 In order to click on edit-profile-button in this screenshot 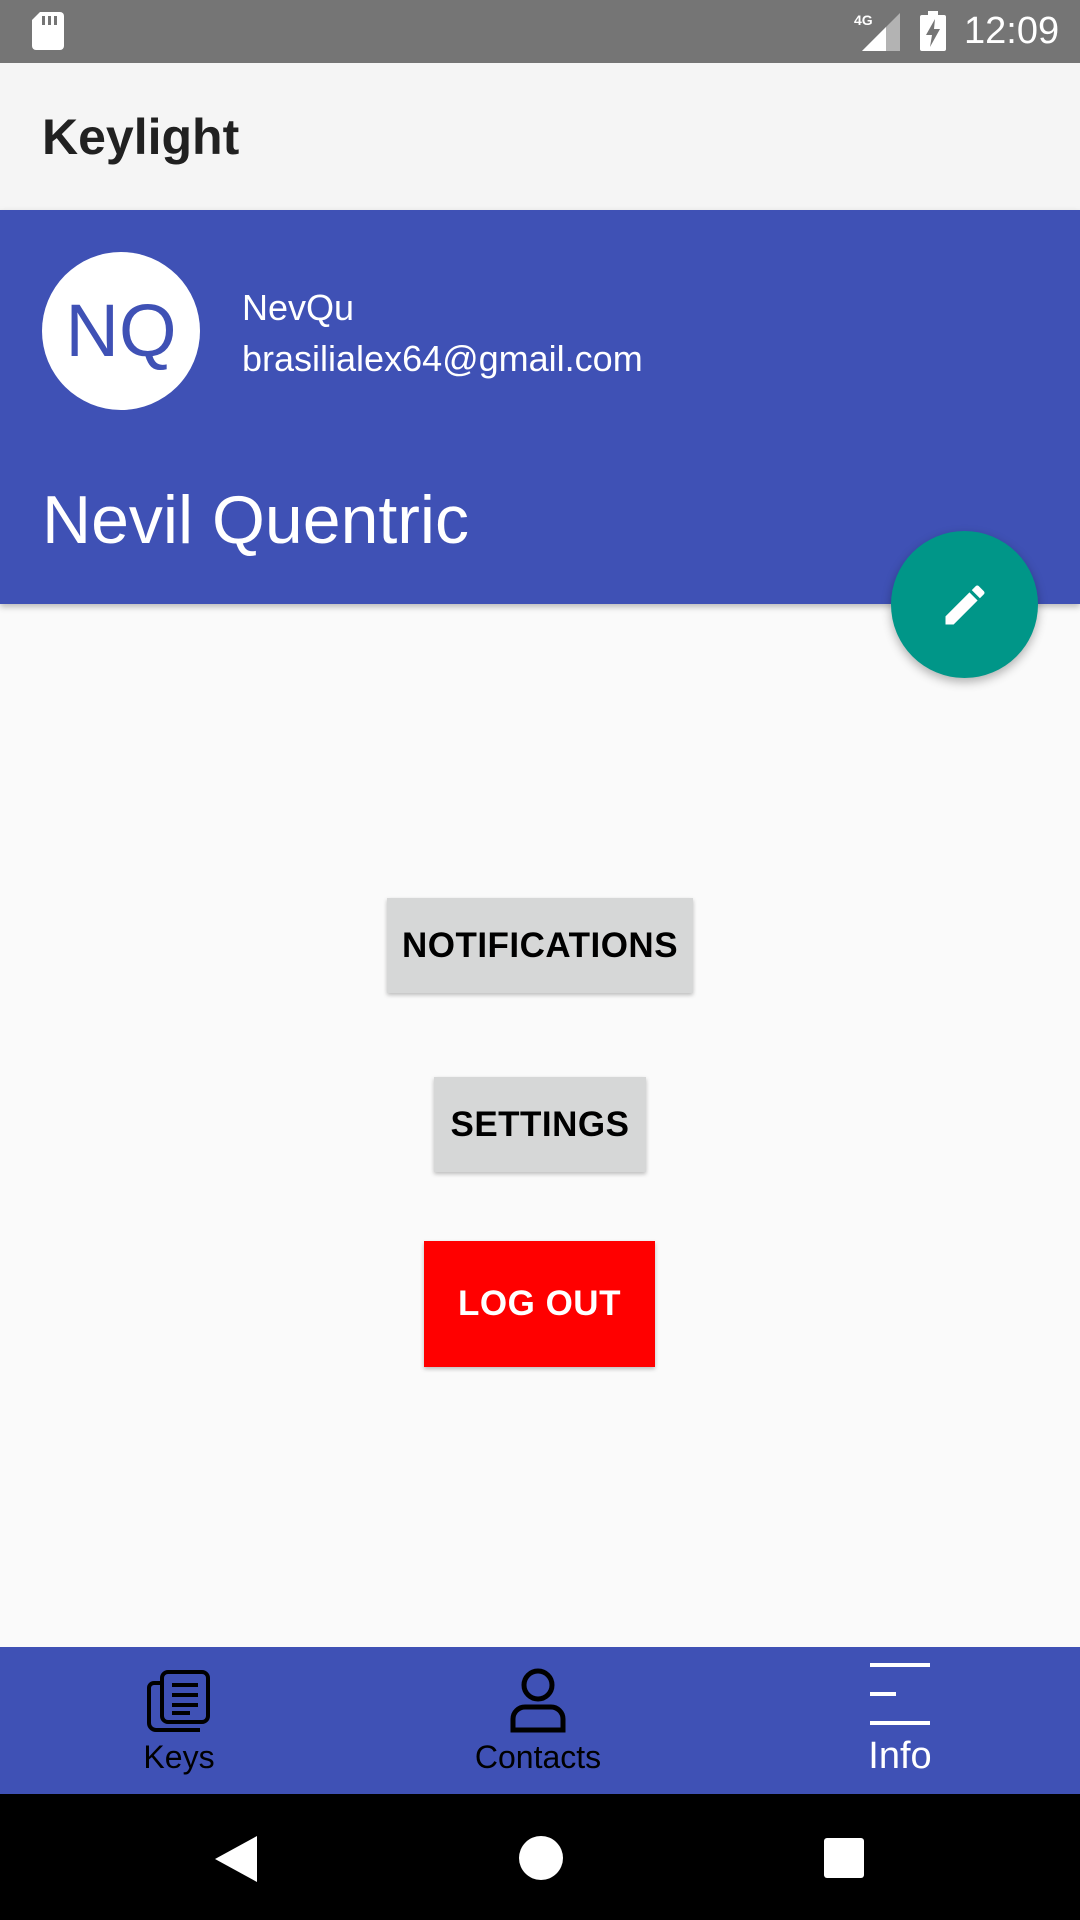, I will do `click(964, 604)`.